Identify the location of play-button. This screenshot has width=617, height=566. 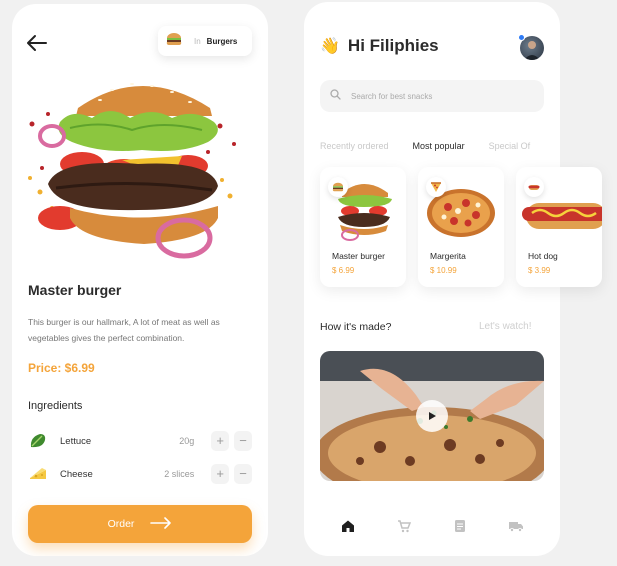
(432, 416).